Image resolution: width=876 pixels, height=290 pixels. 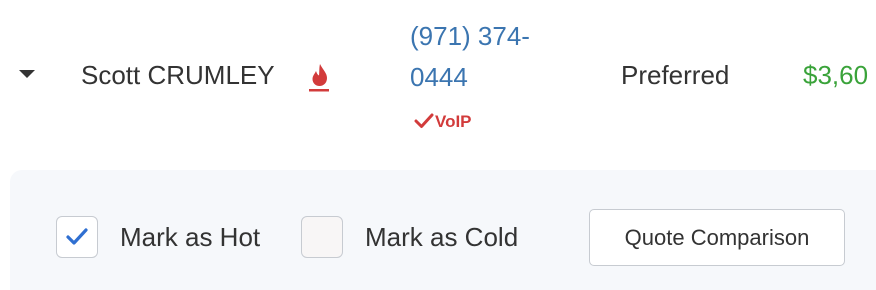 What do you see at coordinates (441, 237) in the screenshot?
I see `mark-cold-label: Mark as Cold` at bounding box center [441, 237].